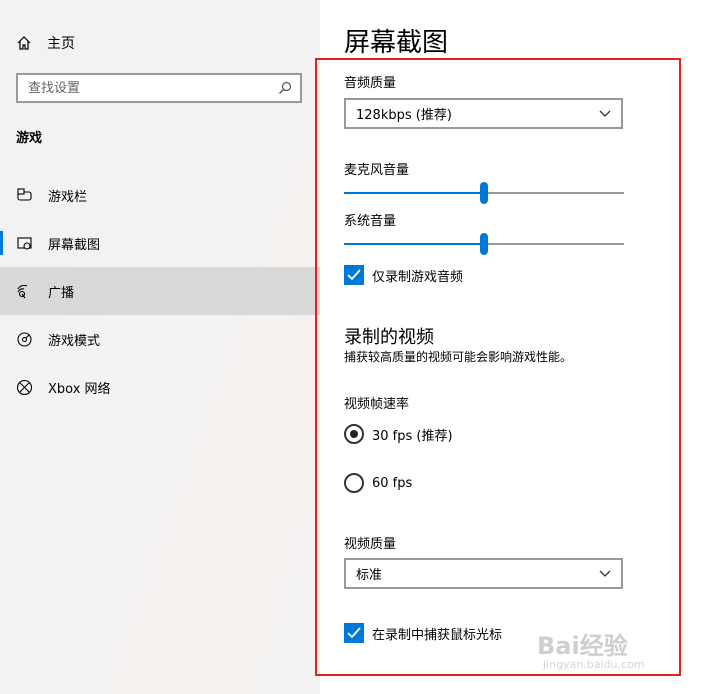 The image size is (704, 694). I want to click on game-bar-icon, so click(24, 194).